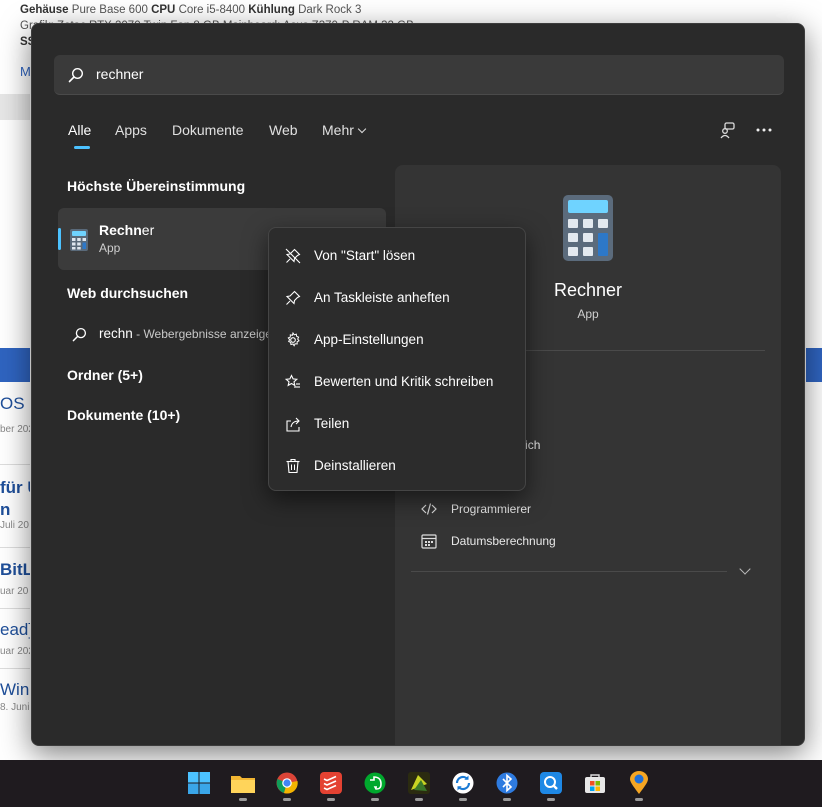 The image size is (822, 807). What do you see at coordinates (814, 365) in the screenshot?
I see `bg-blue-header-right` at bounding box center [814, 365].